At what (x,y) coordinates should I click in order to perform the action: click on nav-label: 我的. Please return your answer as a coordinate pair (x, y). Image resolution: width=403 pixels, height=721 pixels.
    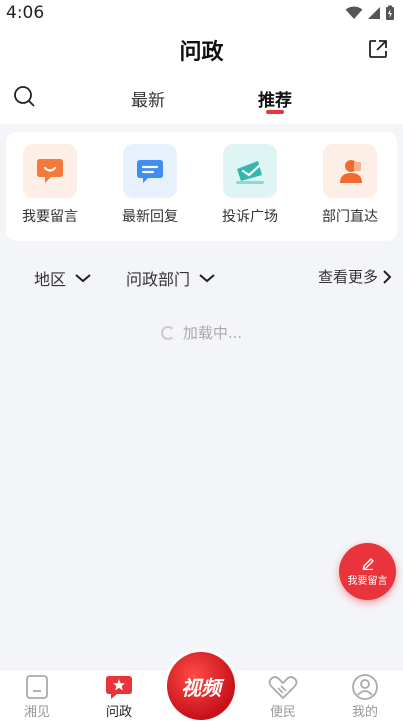
    Looking at the image, I should click on (364, 712).